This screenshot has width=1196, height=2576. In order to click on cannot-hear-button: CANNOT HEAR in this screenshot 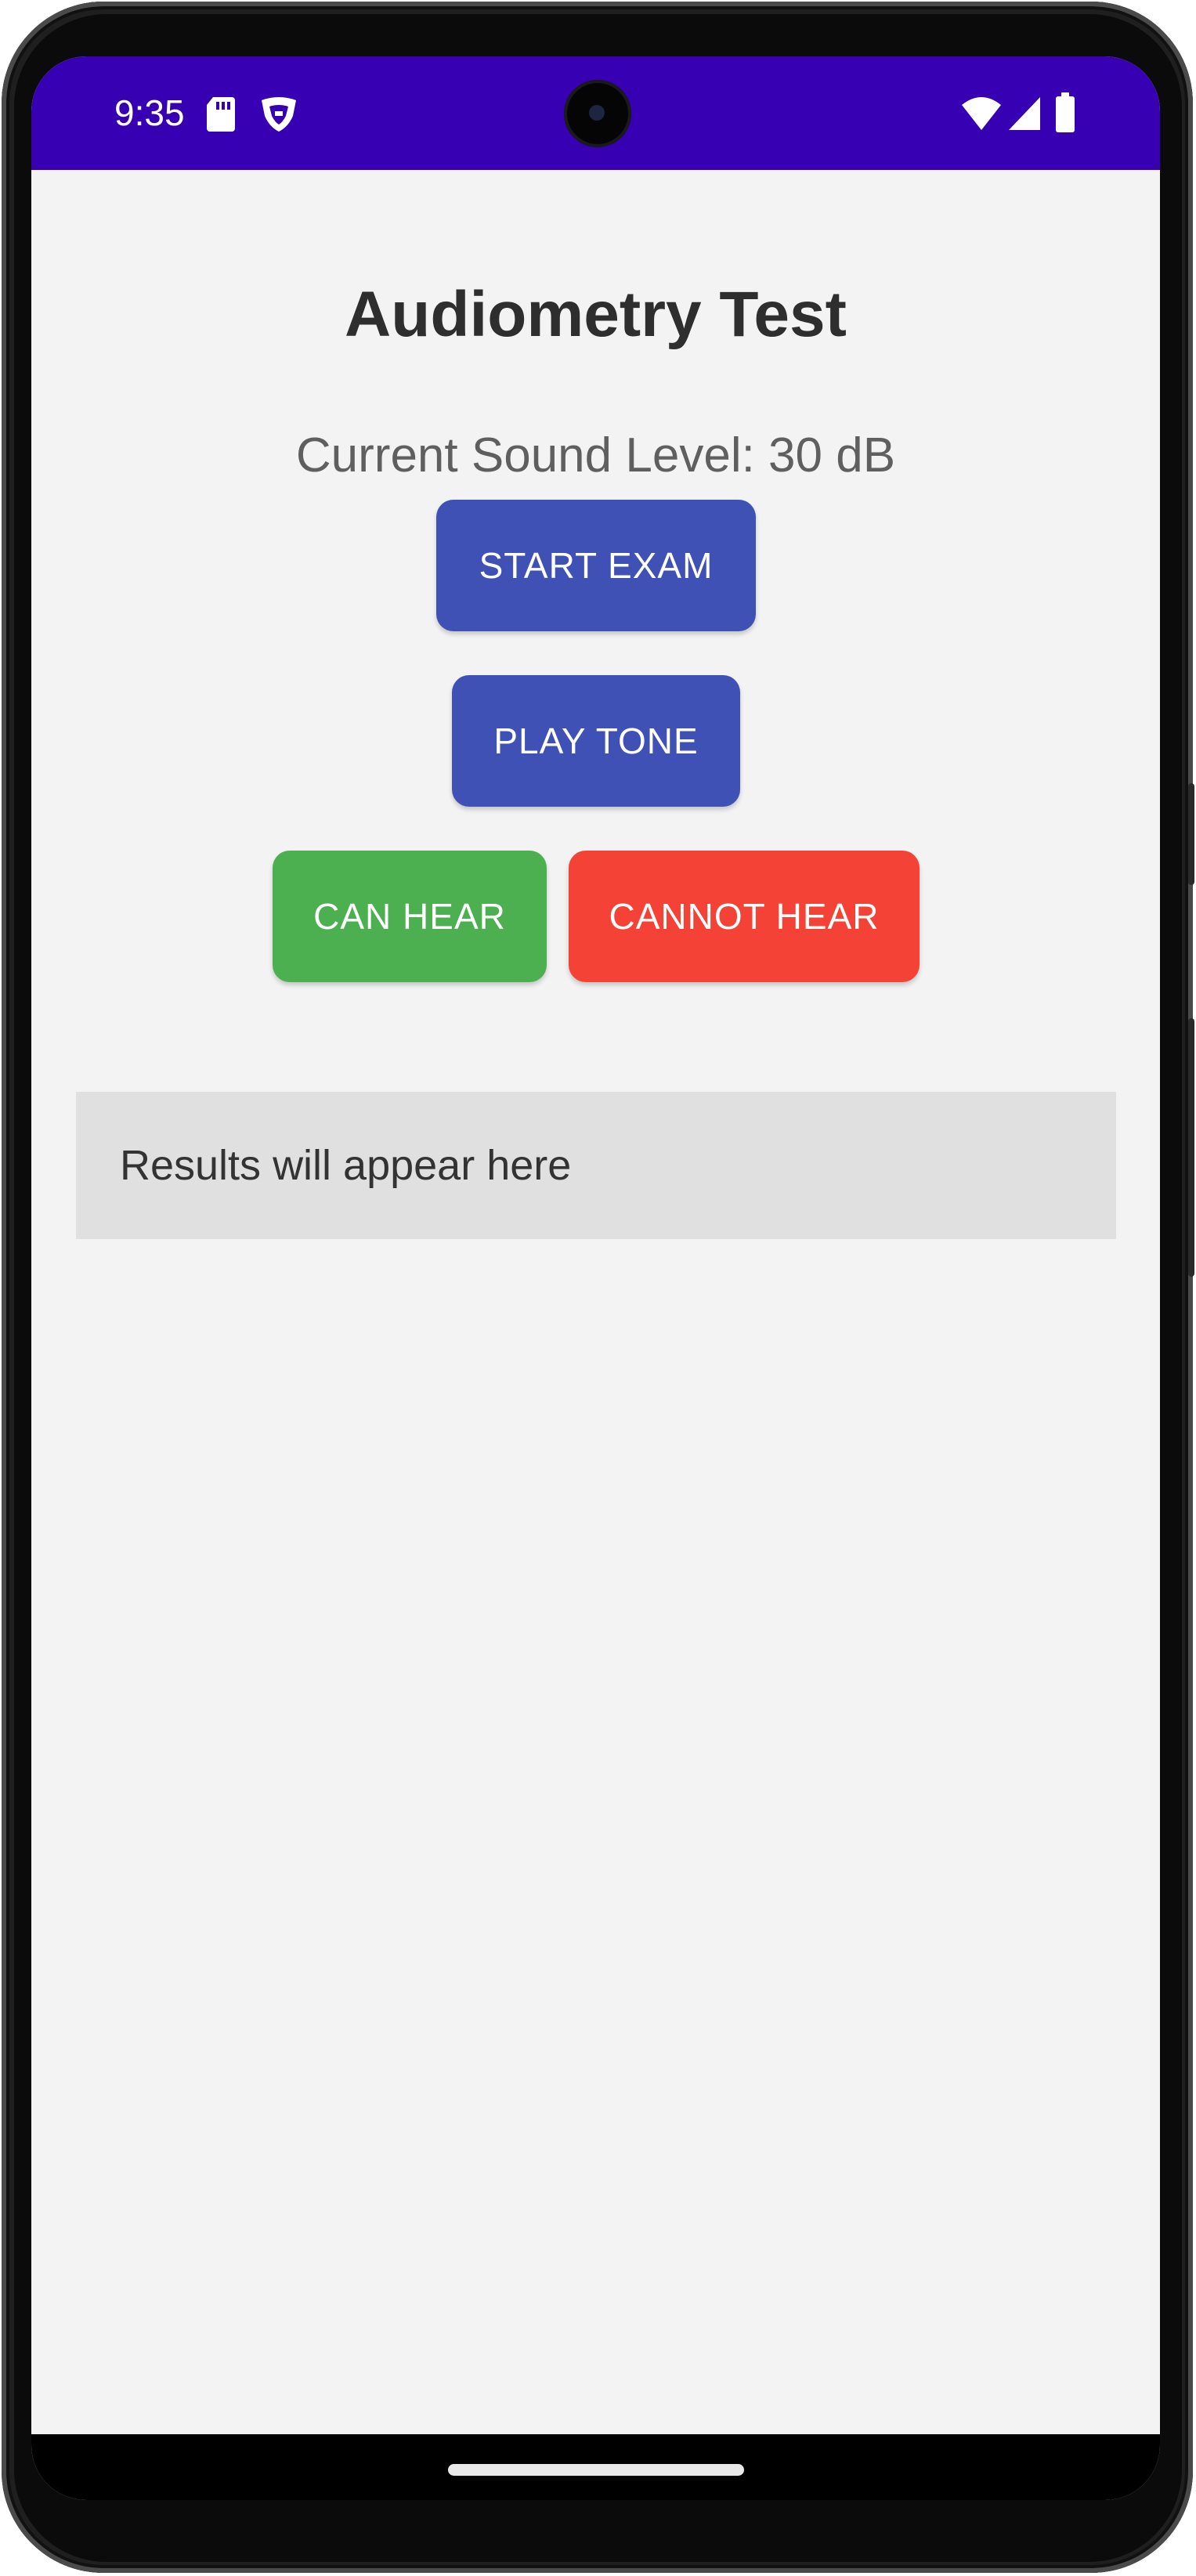, I will do `click(744, 916)`.